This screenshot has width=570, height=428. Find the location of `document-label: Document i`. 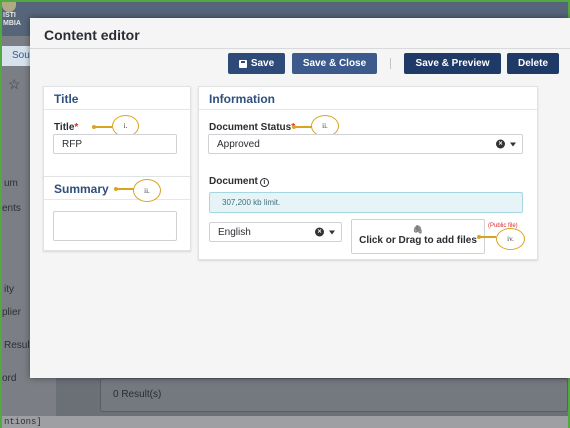

document-label: Document i is located at coordinates (239, 181).